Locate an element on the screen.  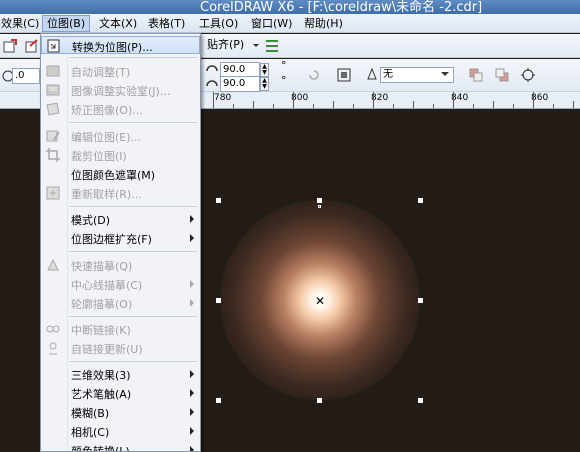
rotation-handle is located at coordinates (319, 206).